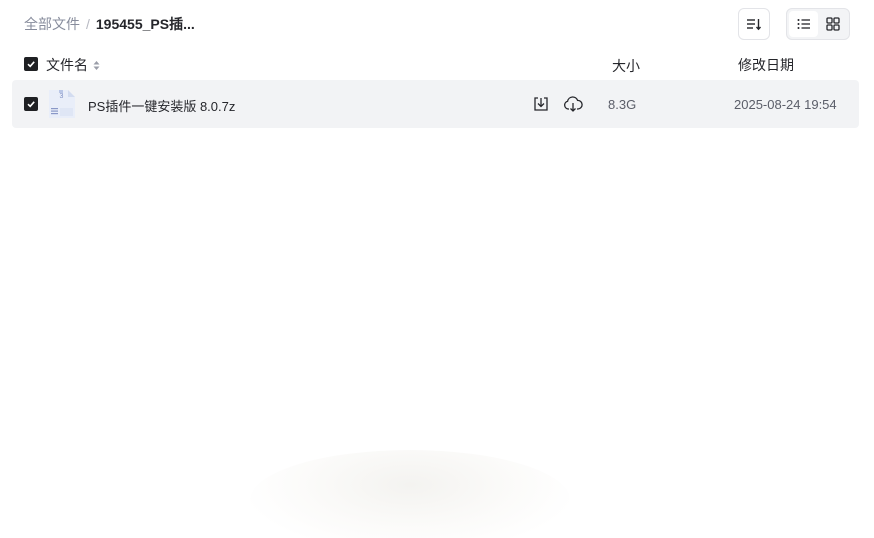 The image size is (874, 538). What do you see at coordinates (52, 24) in the screenshot?
I see `breadcrumb-root-link: 全部文件` at bounding box center [52, 24].